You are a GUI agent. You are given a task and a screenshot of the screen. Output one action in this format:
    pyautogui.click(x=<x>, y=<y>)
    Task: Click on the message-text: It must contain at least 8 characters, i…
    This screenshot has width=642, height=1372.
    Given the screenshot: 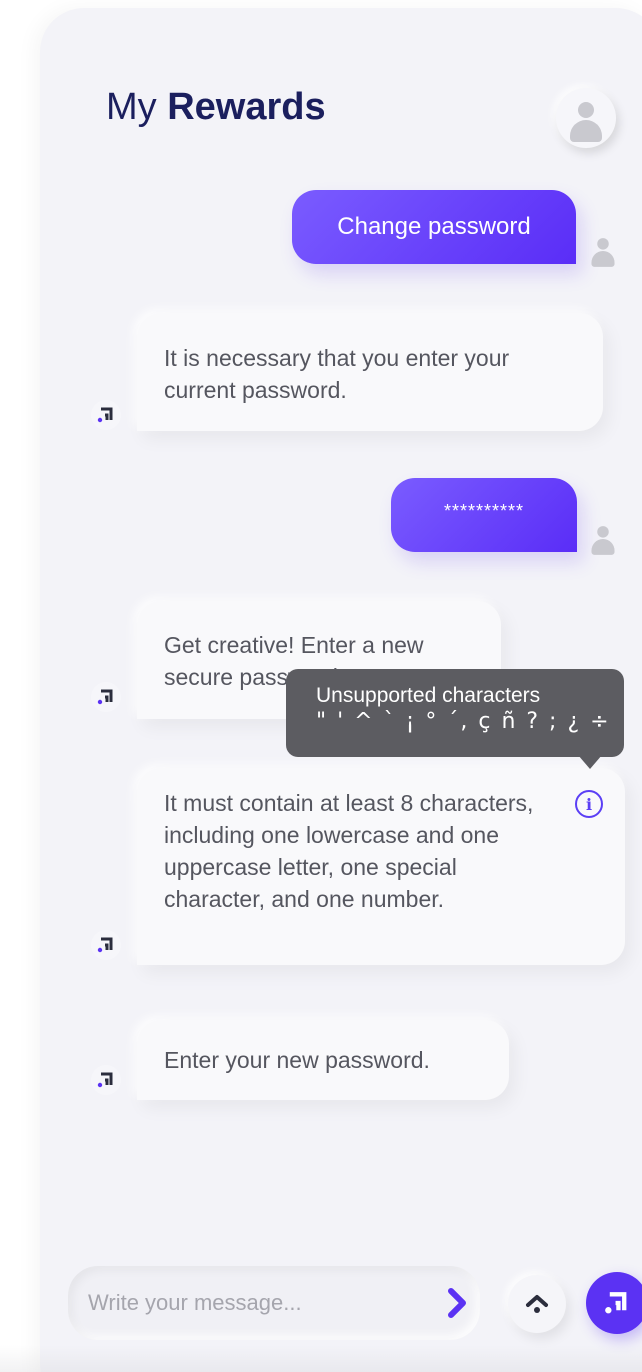 What is the action you would take?
    pyautogui.click(x=349, y=851)
    